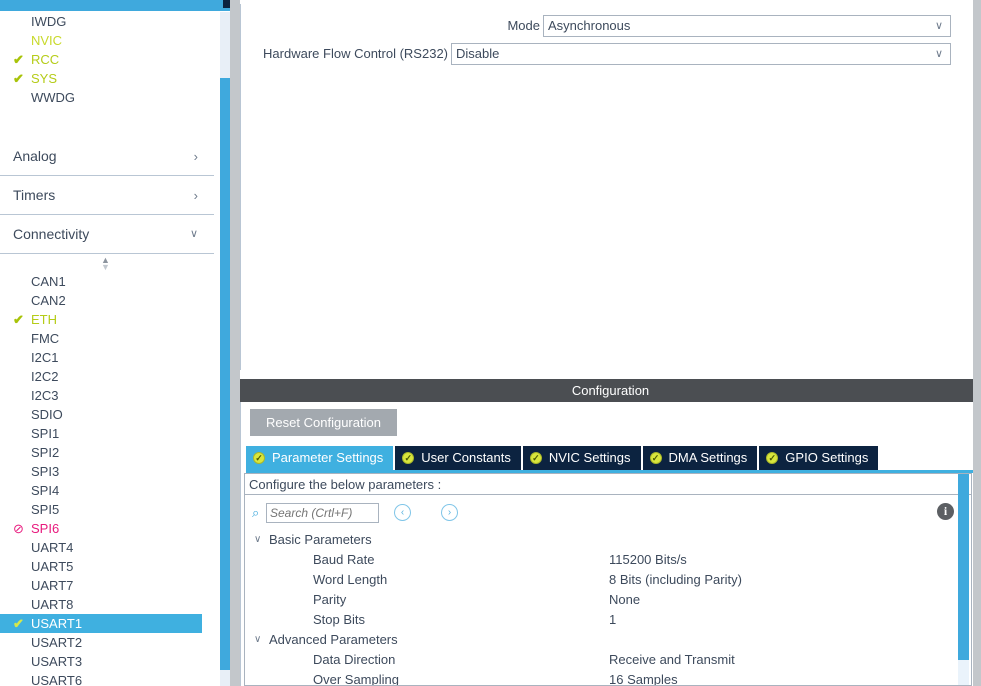  Describe the element at coordinates (355, 53) in the screenshot. I see `flow-control-label: Hardware Flow Control (RS232)` at that location.